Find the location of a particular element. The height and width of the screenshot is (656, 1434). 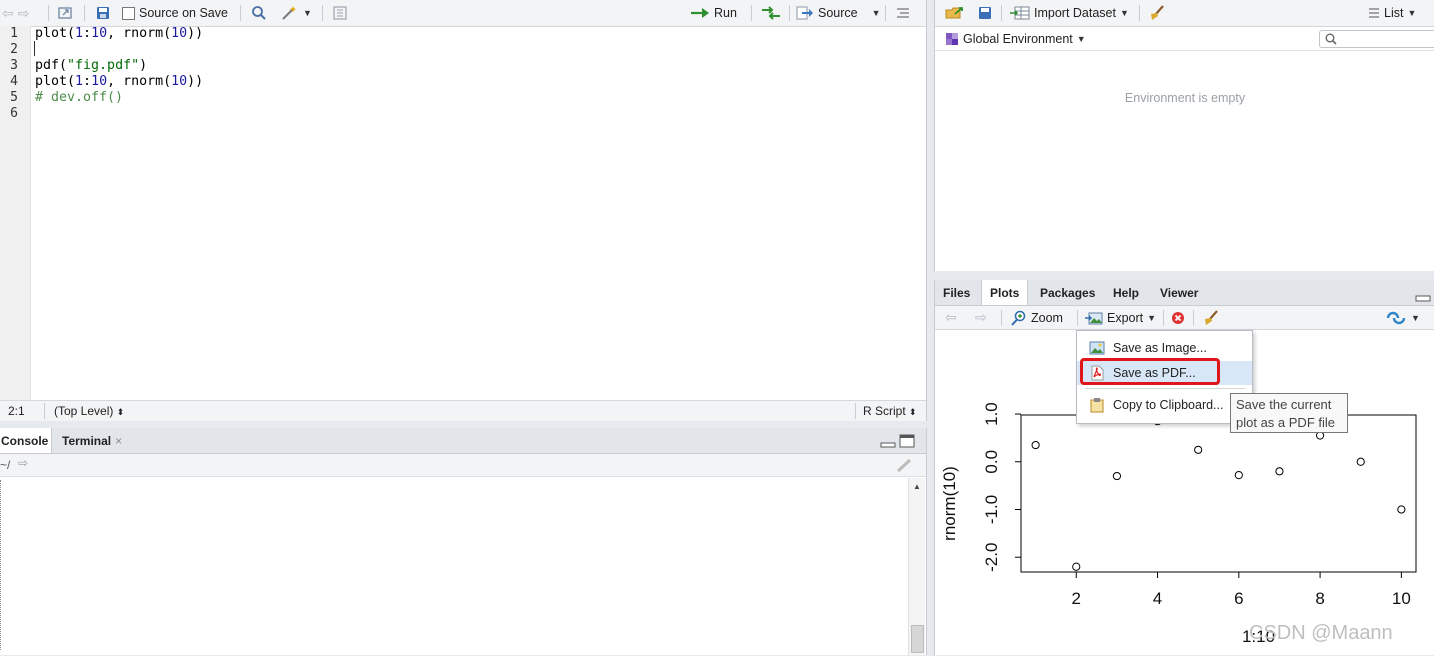

console-path-bar: ~/ ⇨ is located at coordinates (463, 465).